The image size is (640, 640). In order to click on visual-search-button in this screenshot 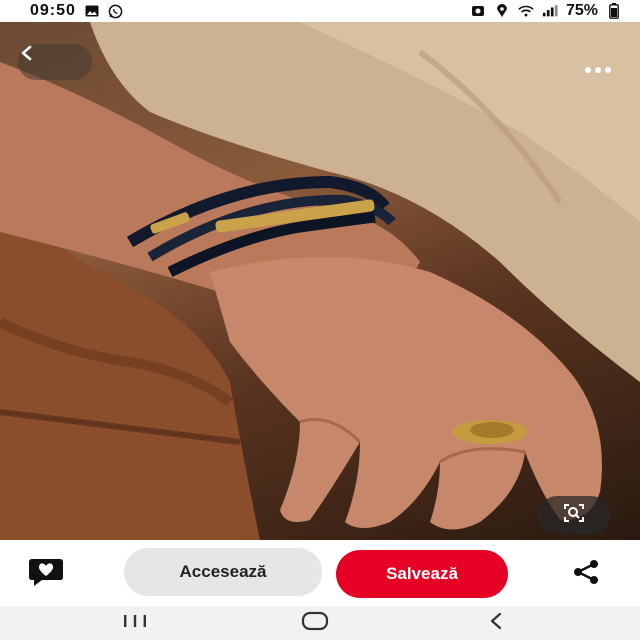, I will do `click(574, 515)`.